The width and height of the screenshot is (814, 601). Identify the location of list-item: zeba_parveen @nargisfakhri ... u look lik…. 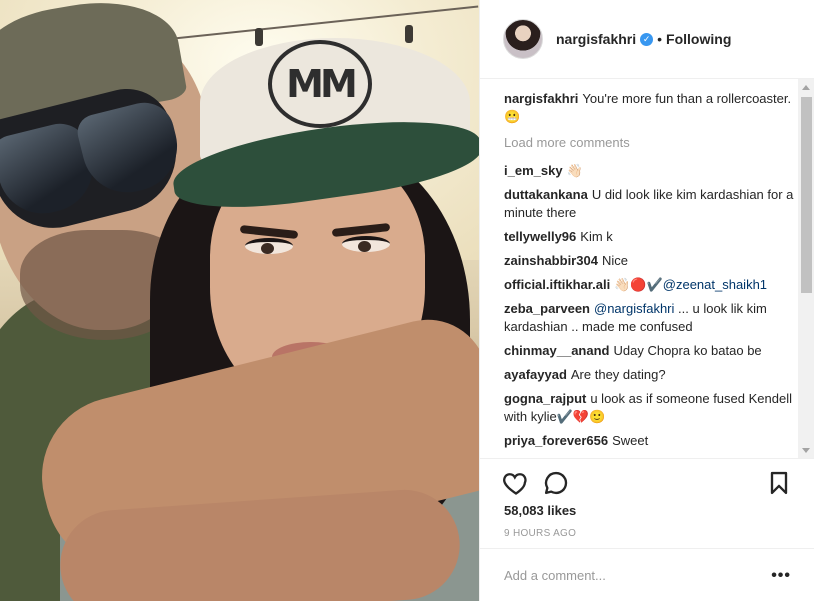
(649, 318).